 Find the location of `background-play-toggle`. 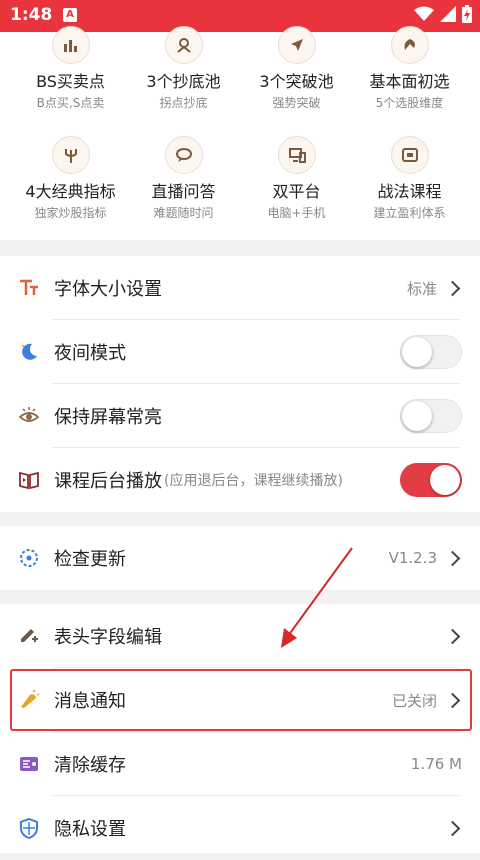

background-play-toggle is located at coordinates (431, 480).